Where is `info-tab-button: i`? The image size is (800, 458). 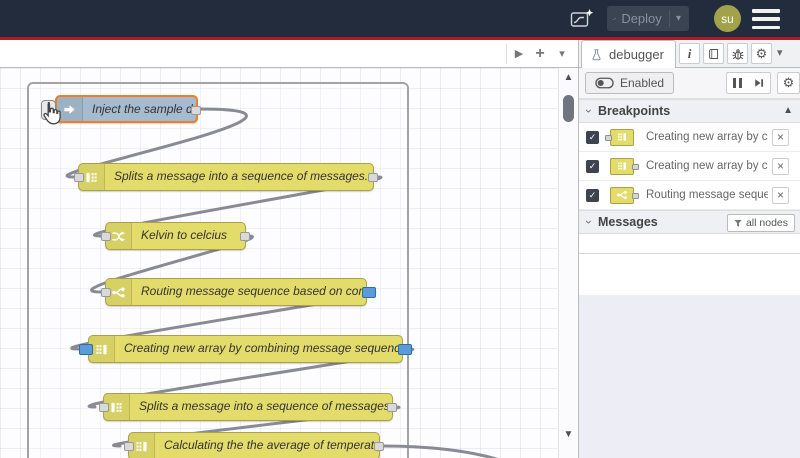
info-tab-button: i is located at coordinates (689, 53).